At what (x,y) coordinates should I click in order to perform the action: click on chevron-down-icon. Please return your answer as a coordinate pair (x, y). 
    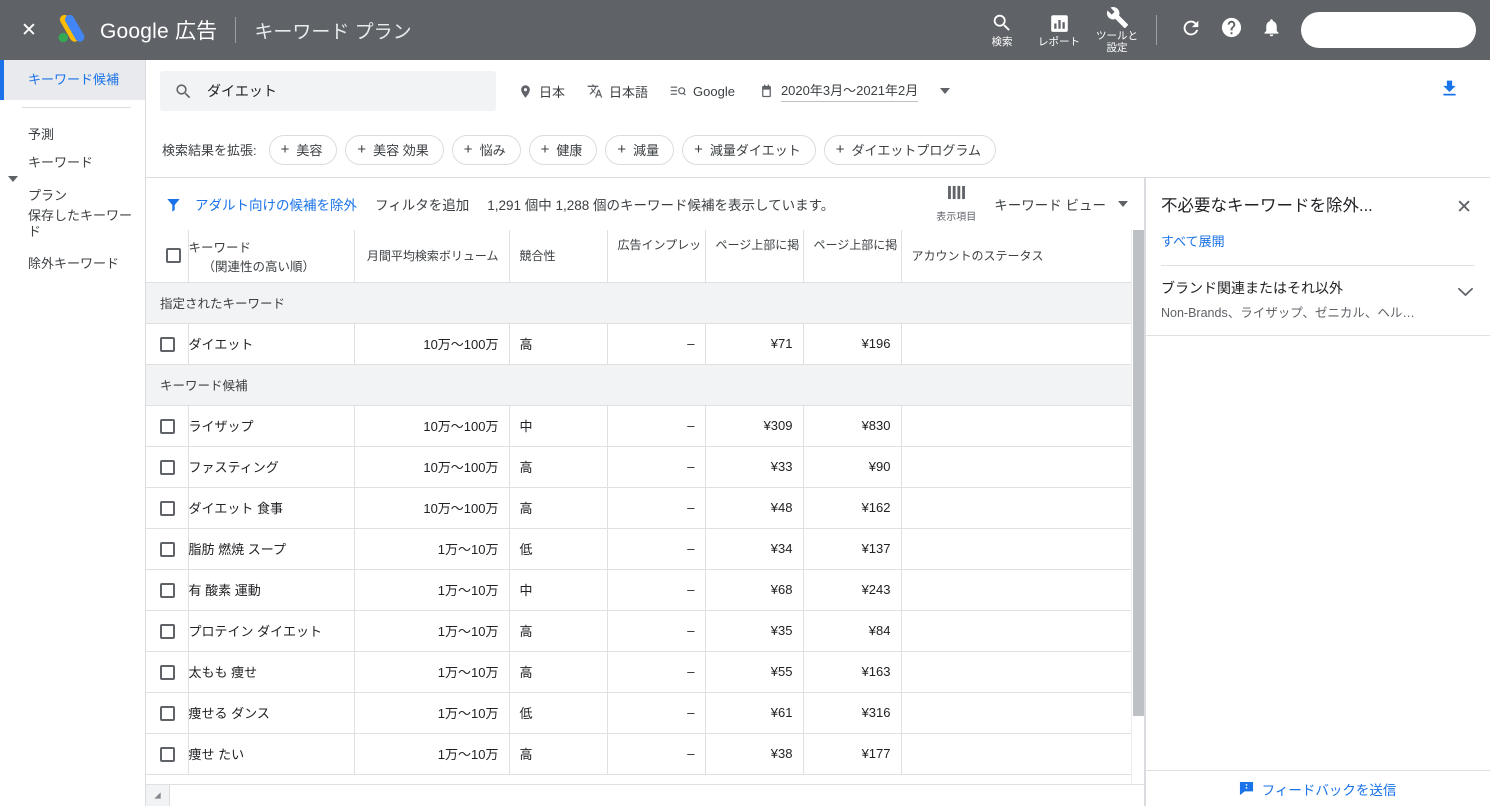
    Looking at the image, I should click on (1465, 294).